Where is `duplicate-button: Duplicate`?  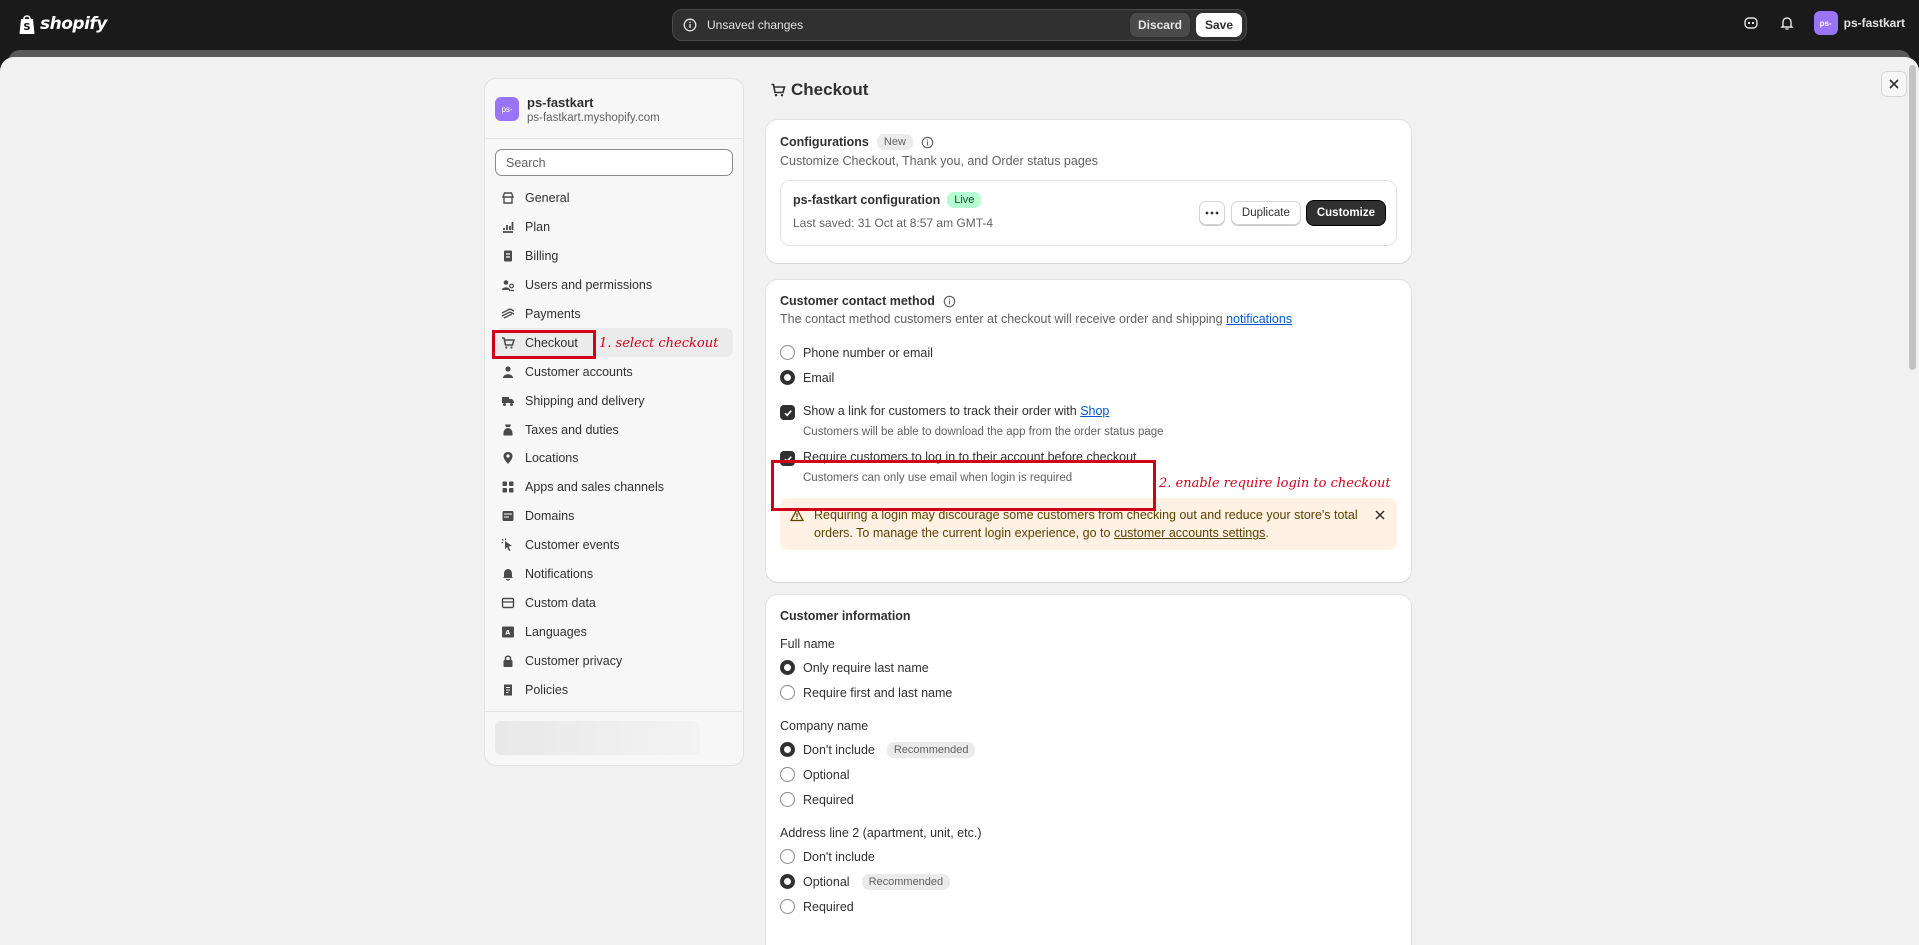 duplicate-button: Duplicate is located at coordinates (1265, 213).